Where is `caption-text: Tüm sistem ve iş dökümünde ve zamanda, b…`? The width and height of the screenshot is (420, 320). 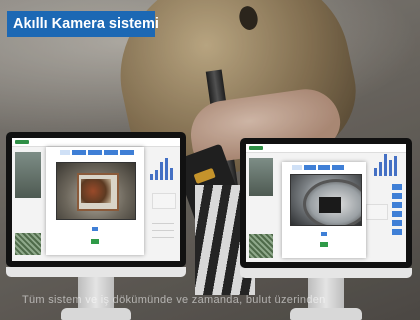 caption-text: Tüm sistem ve iş dökümünde ve zamanda, b… is located at coordinates (174, 300).